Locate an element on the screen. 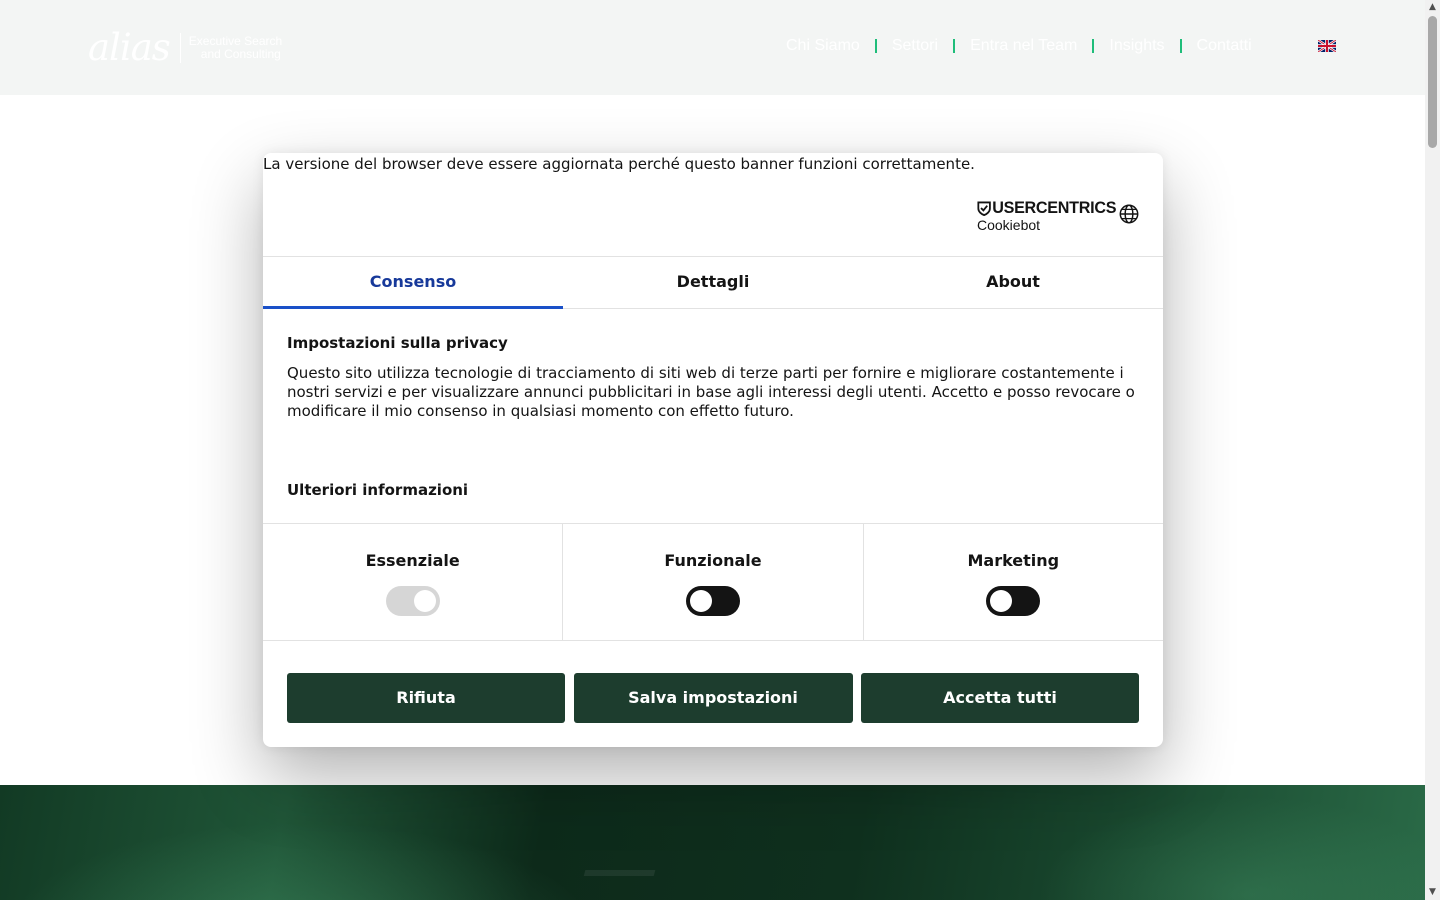  funzionale-toggle is located at coordinates (712, 601).